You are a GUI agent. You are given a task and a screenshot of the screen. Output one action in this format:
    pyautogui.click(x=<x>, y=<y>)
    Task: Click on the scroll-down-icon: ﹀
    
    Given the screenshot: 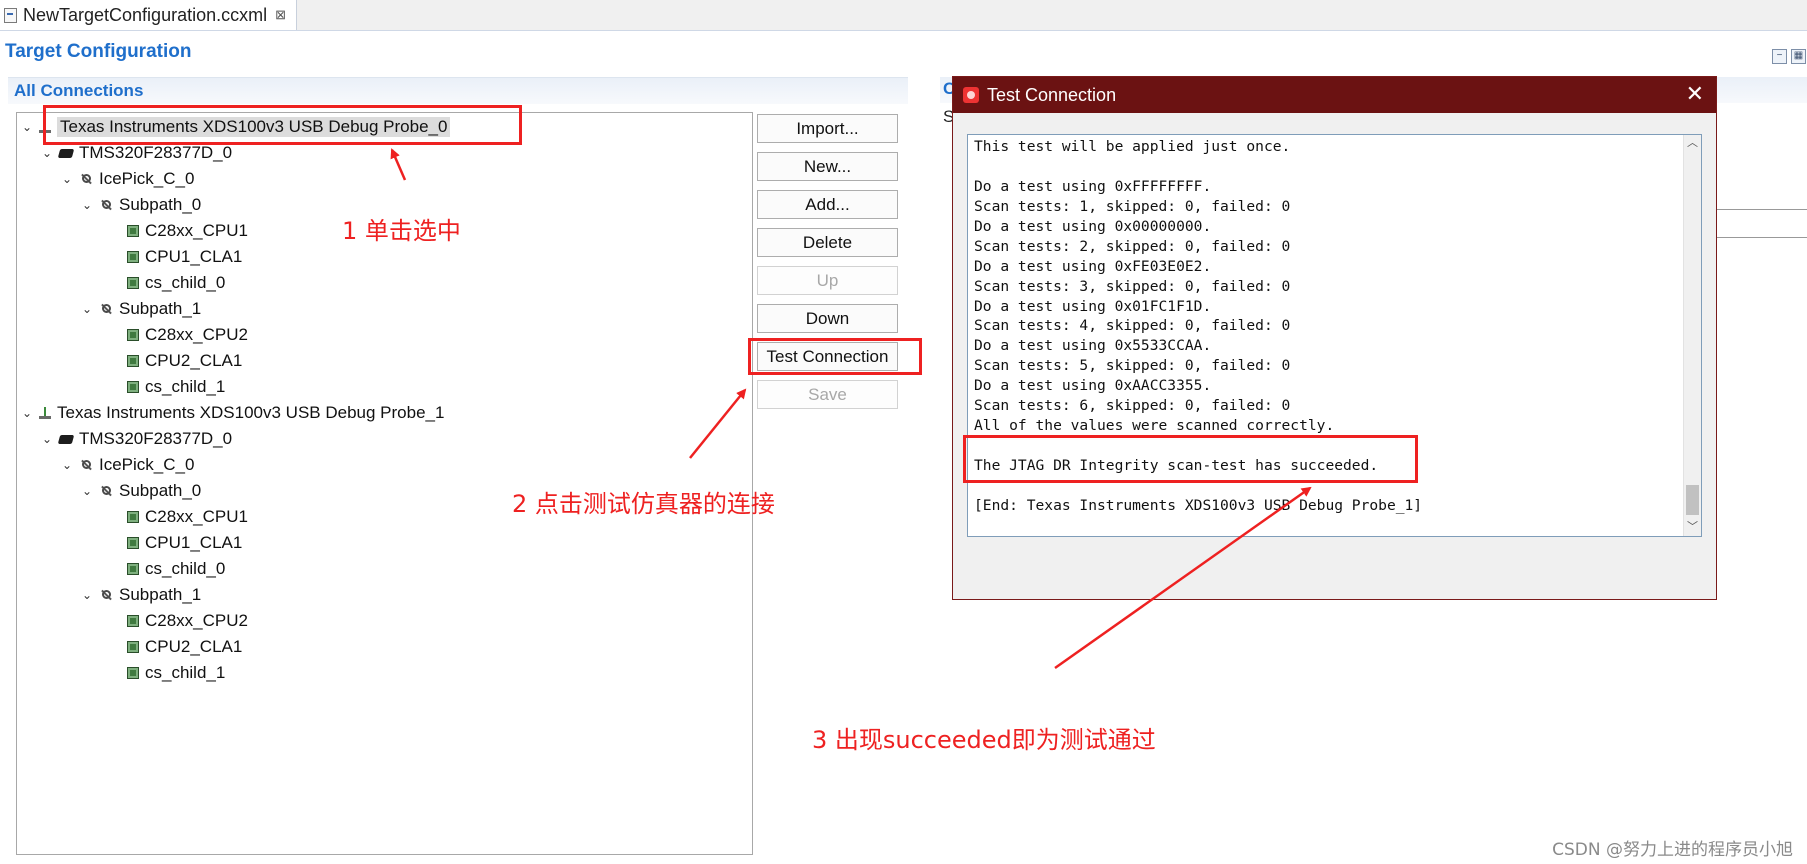 What is the action you would take?
    pyautogui.click(x=1692, y=527)
    